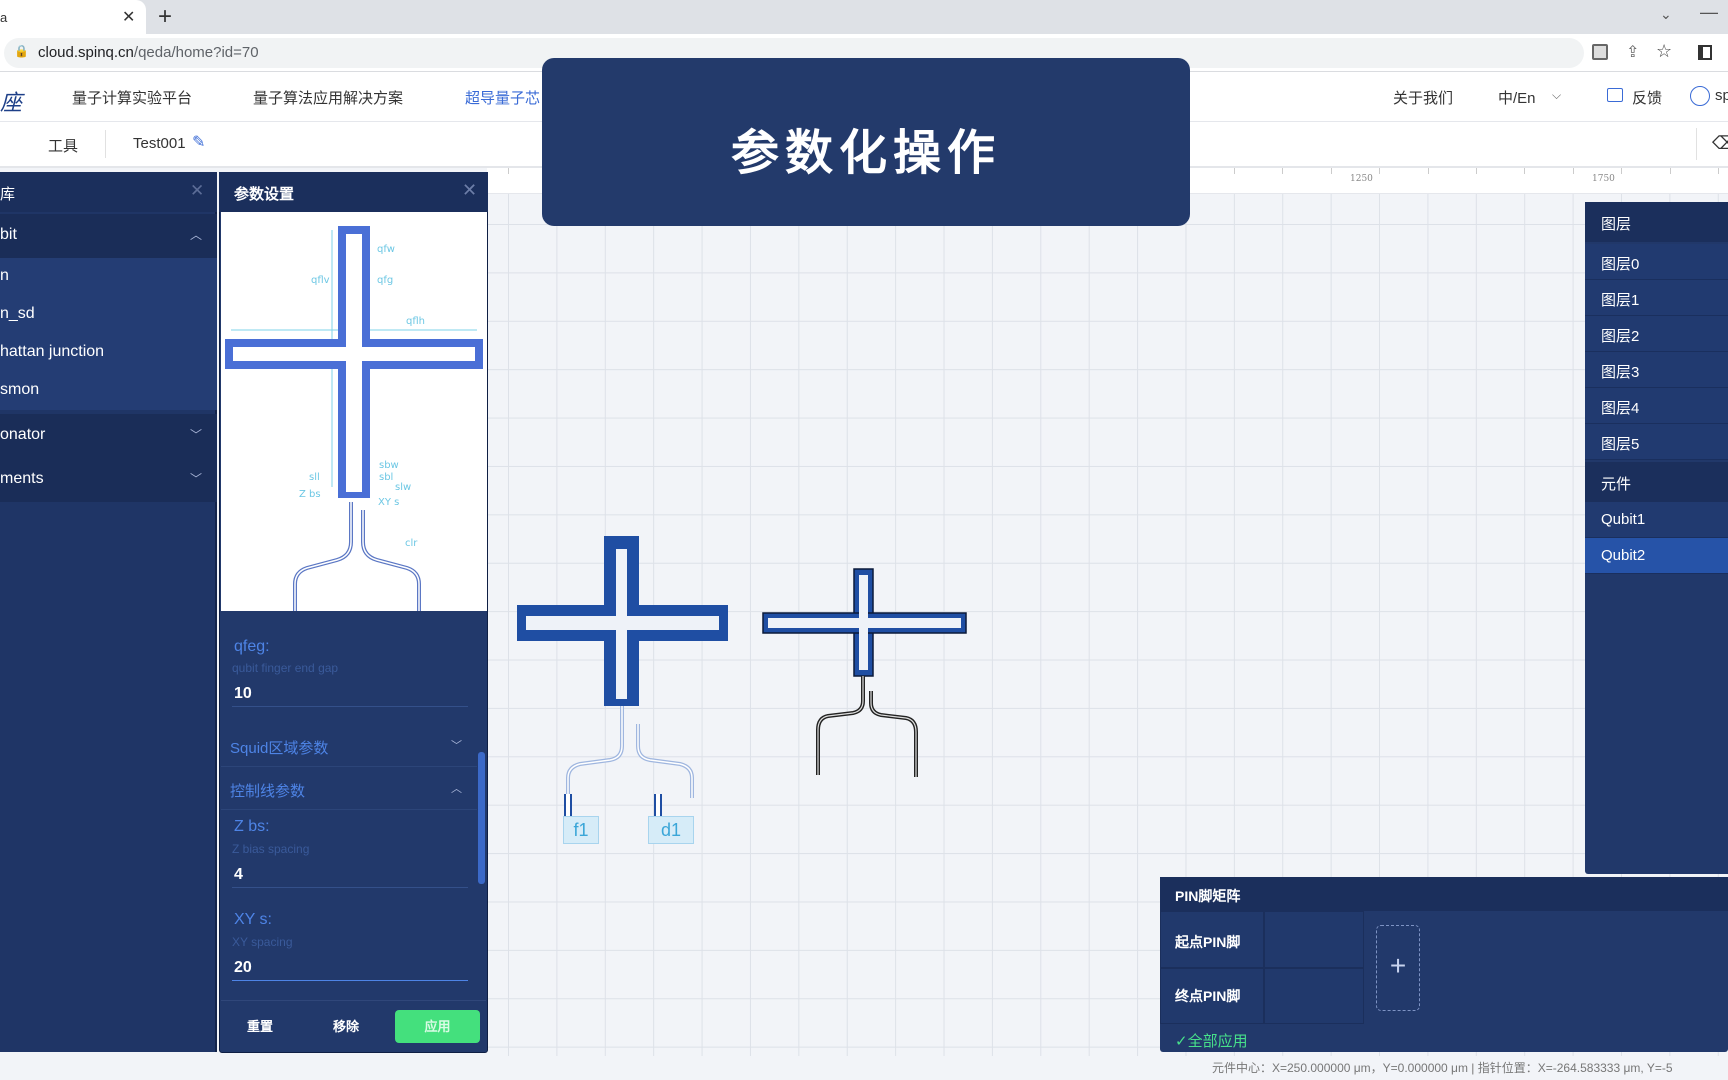  I want to click on chevron-up-icon: ︿, so click(196, 235).